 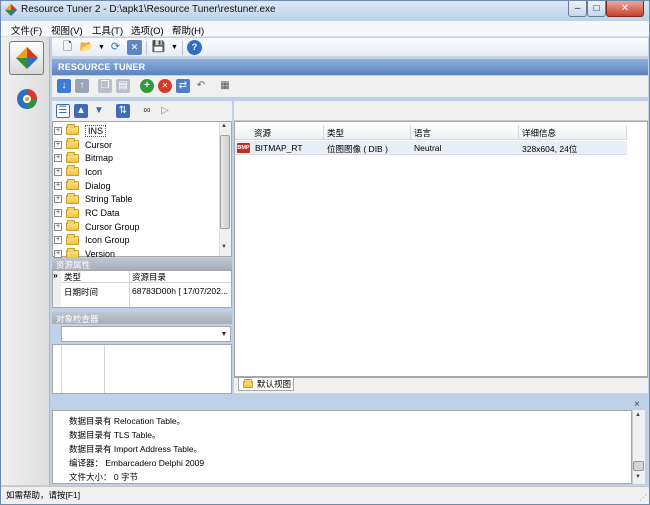 I want to click on tab-default-view: 默认视图, so click(x=266, y=384).